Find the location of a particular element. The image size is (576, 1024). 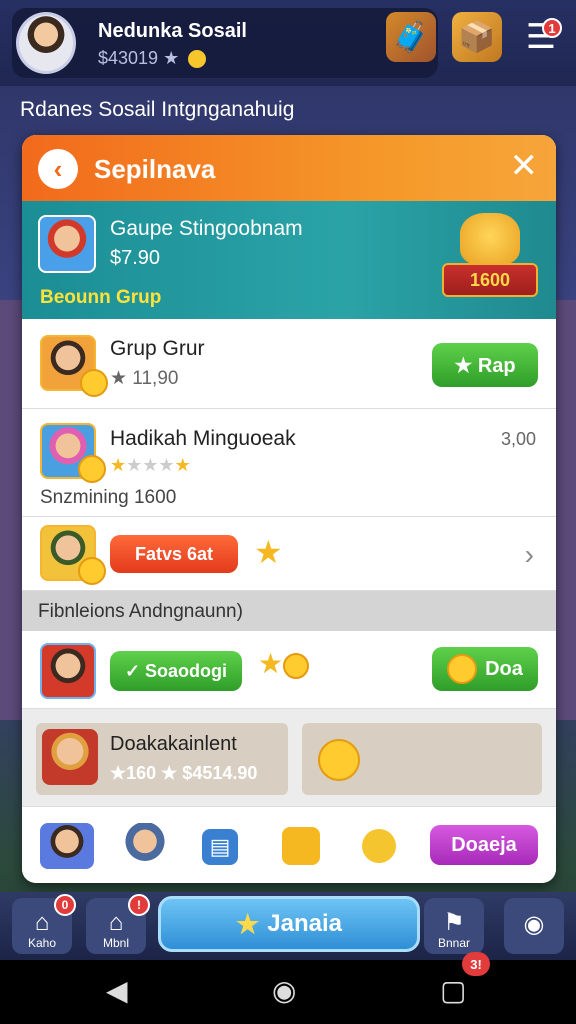

player-score: $43019 ★ is located at coordinates (152, 58).